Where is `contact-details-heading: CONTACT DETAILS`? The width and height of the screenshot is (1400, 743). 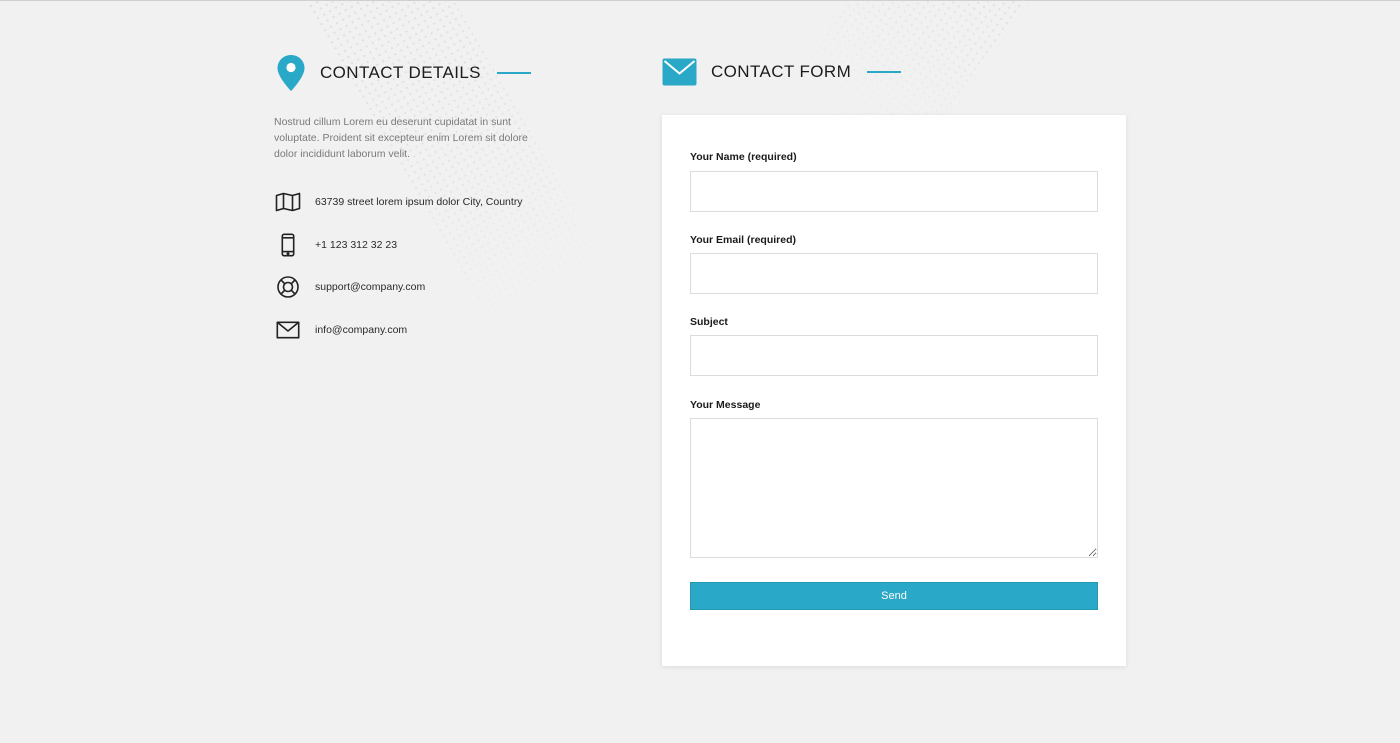
contact-details-heading: CONTACT DETAILS is located at coordinates (403, 73).